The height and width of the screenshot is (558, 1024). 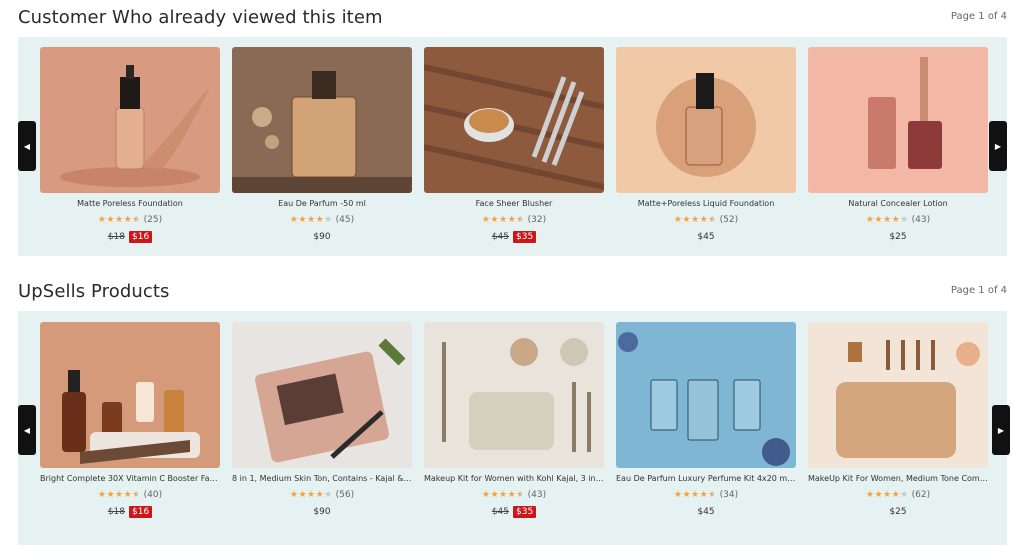 I want to click on product-rating: ★★★★★ (34), so click(x=706, y=495).